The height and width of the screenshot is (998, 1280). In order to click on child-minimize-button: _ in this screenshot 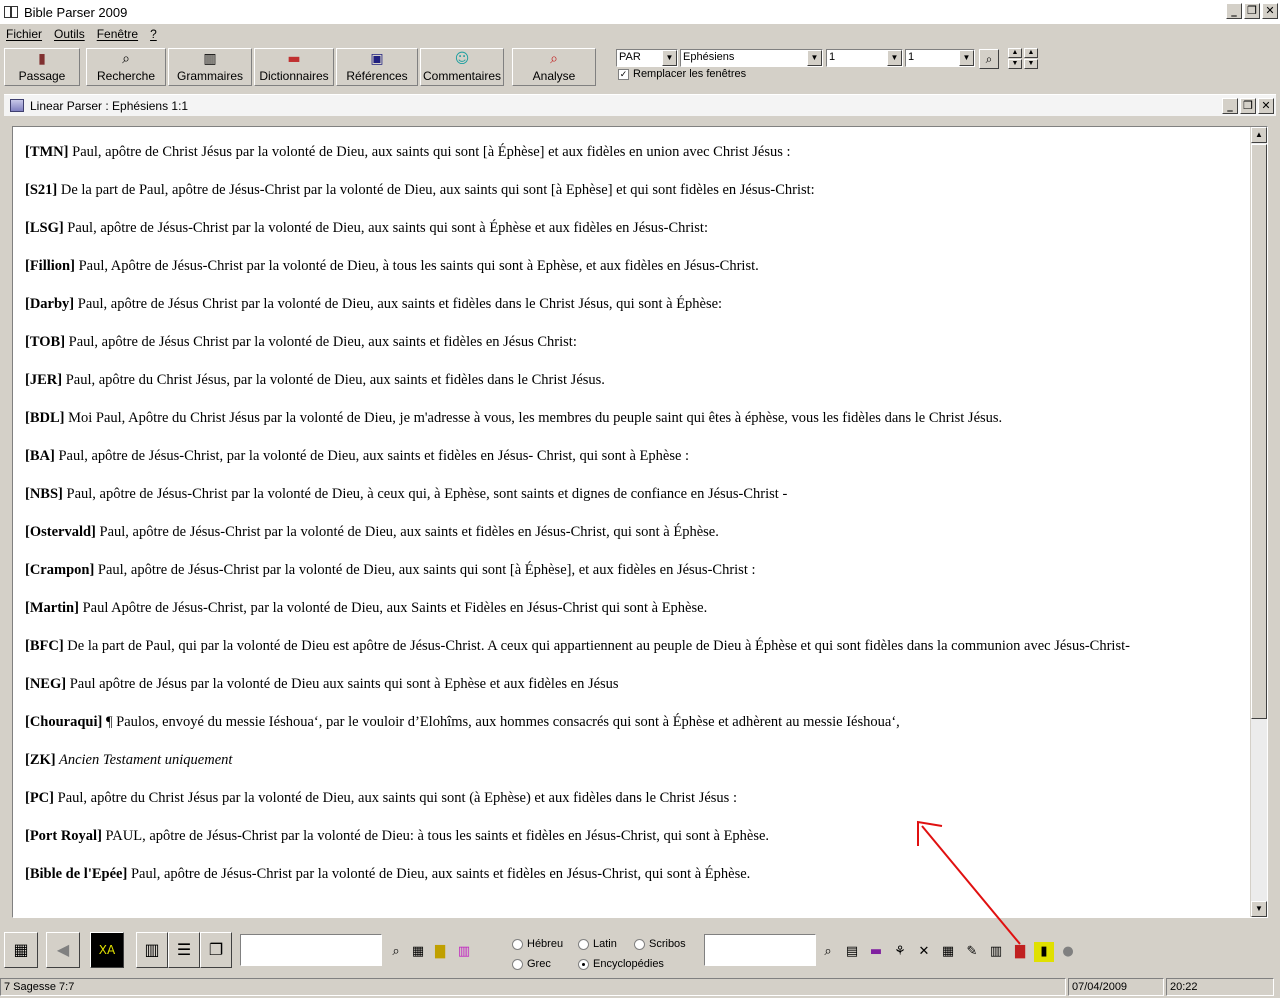, I will do `click(1230, 106)`.